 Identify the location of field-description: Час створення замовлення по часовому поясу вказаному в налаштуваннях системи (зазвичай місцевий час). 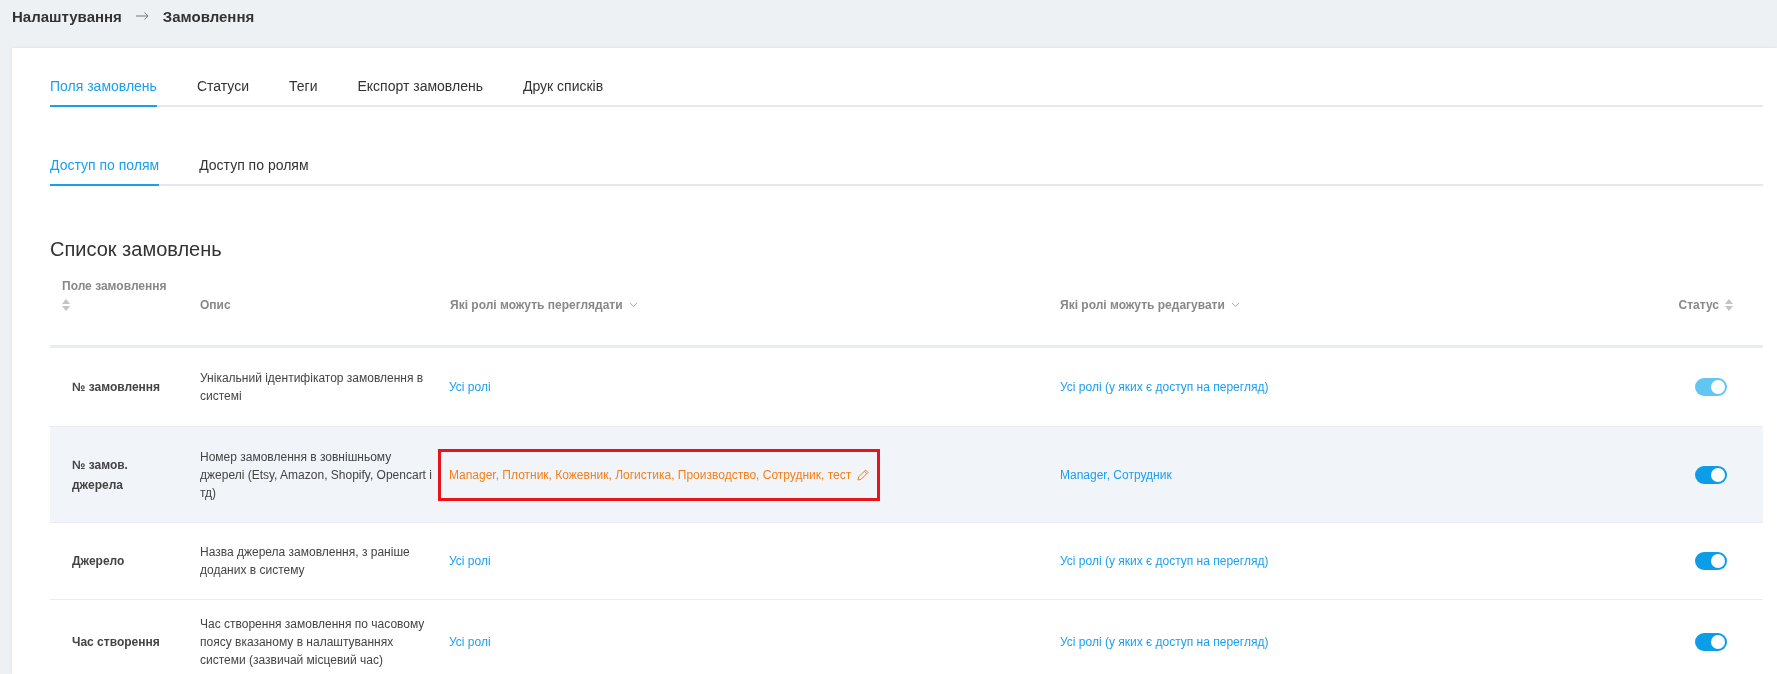
(313, 642).